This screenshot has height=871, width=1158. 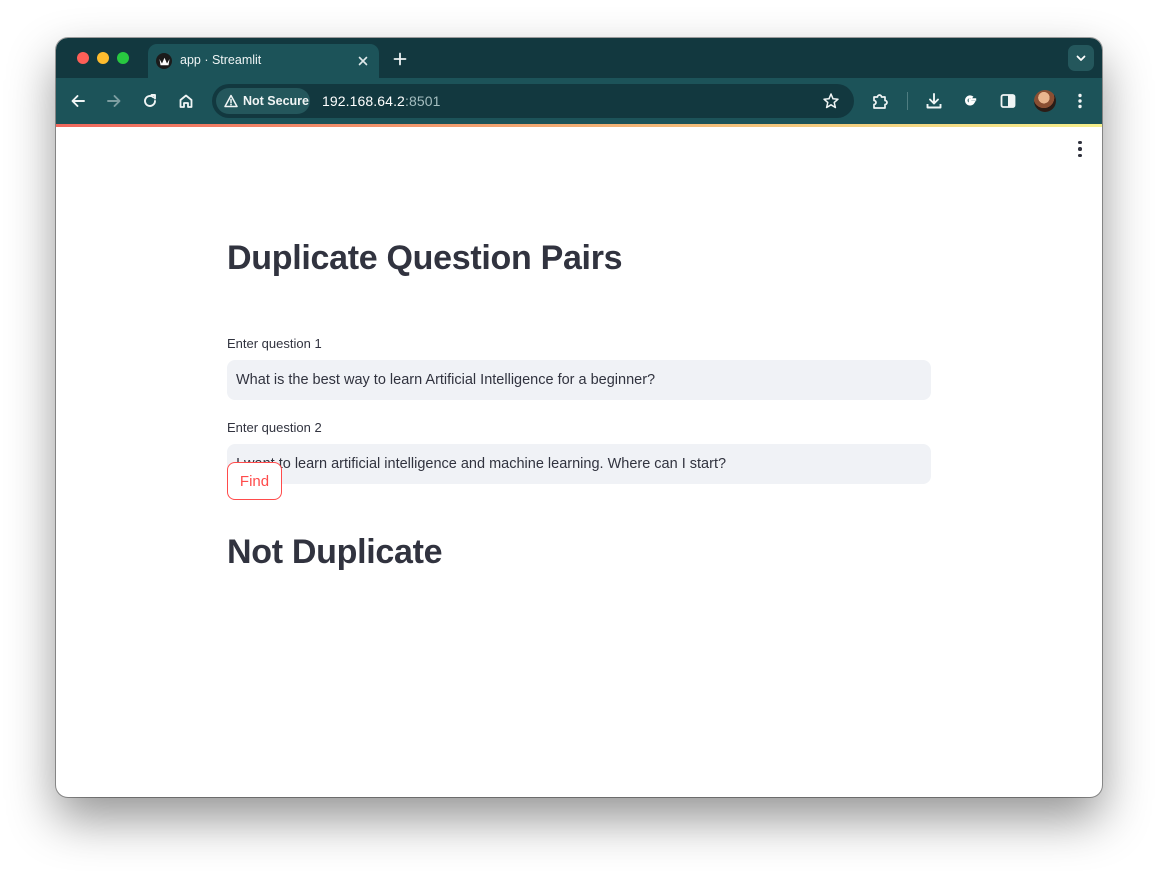 What do you see at coordinates (276, 101) in the screenshot?
I see `security-label: Not Secure` at bounding box center [276, 101].